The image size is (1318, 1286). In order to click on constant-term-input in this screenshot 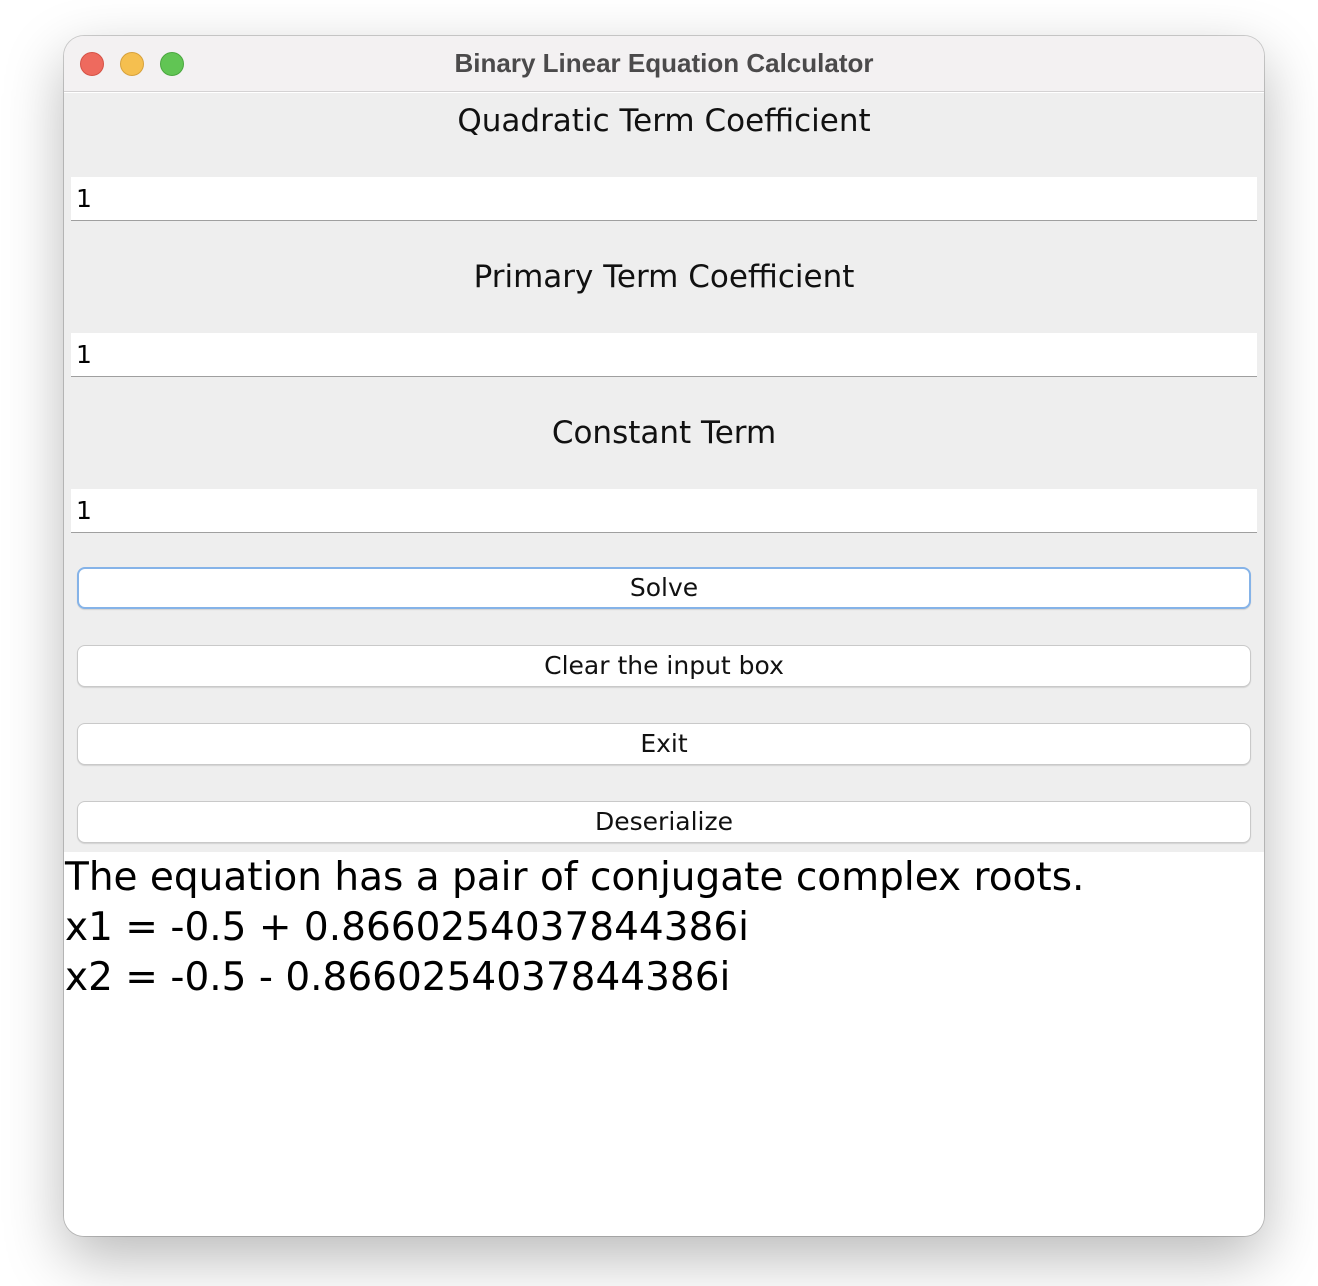, I will do `click(664, 511)`.